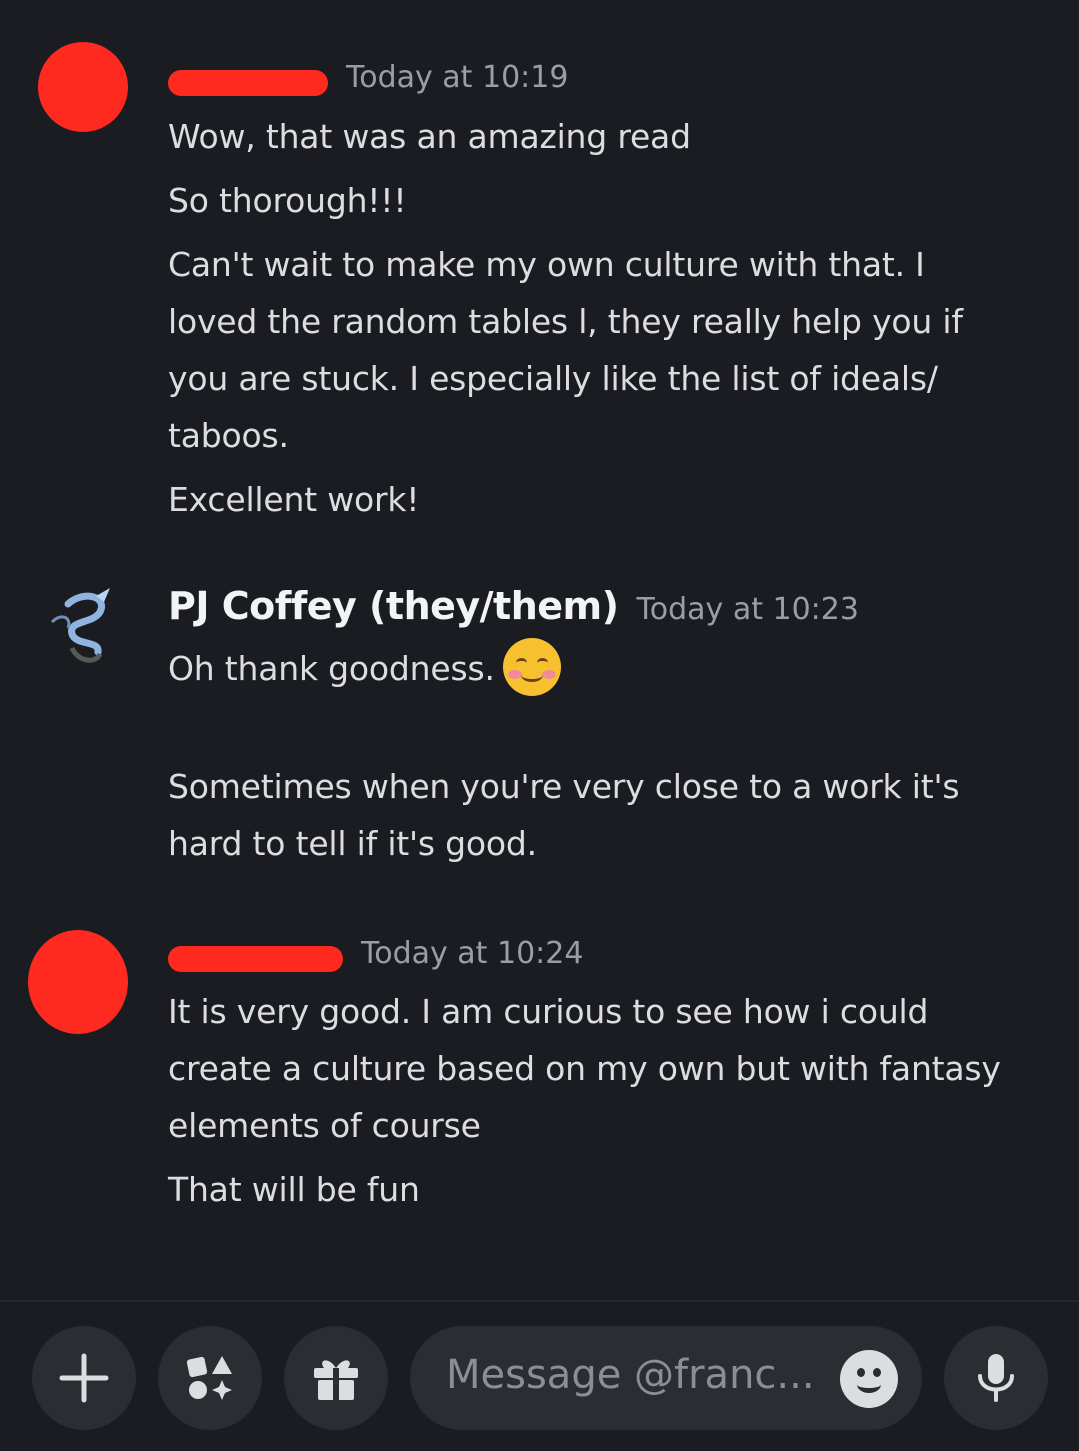 The image size is (1079, 1451). What do you see at coordinates (531, 666) in the screenshot?
I see `smiling-face-emoji-icon` at bounding box center [531, 666].